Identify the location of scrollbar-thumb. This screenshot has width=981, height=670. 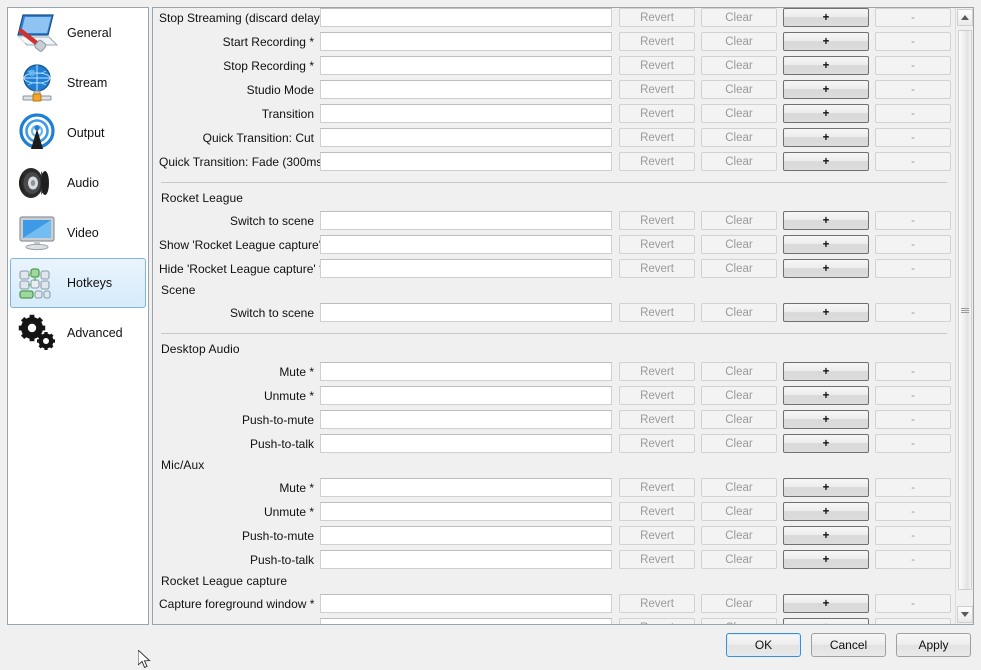
(965, 310).